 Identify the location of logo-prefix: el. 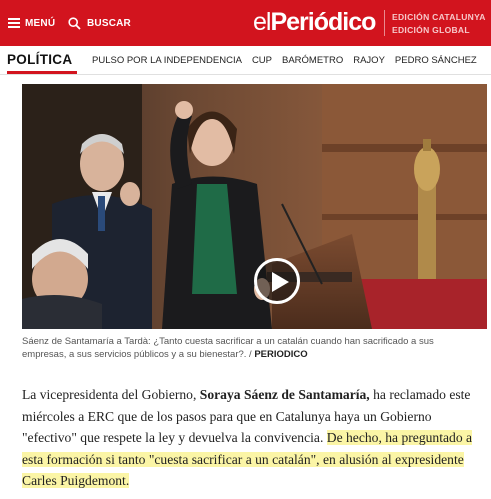
(262, 22).